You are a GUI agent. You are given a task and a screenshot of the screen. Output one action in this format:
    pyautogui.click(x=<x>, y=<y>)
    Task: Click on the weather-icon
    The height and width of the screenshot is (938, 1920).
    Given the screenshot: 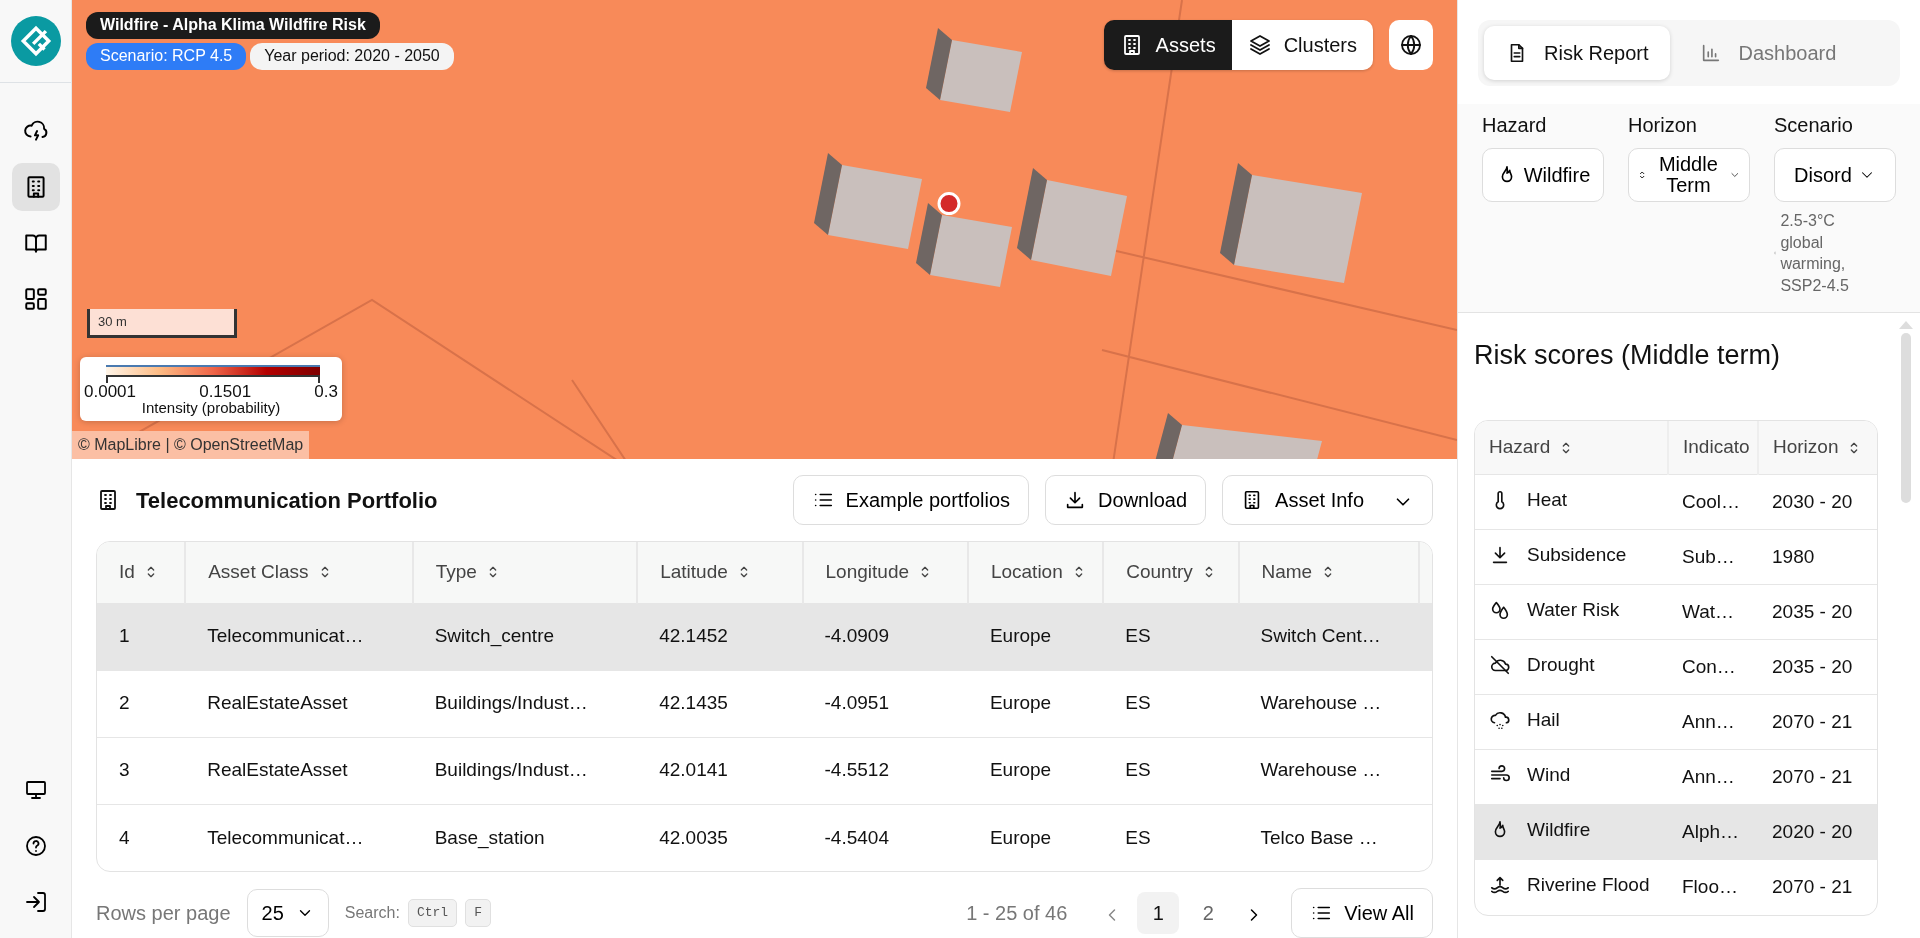 What is the action you would take?
    pyautogui.click(x=35, y=131)
    